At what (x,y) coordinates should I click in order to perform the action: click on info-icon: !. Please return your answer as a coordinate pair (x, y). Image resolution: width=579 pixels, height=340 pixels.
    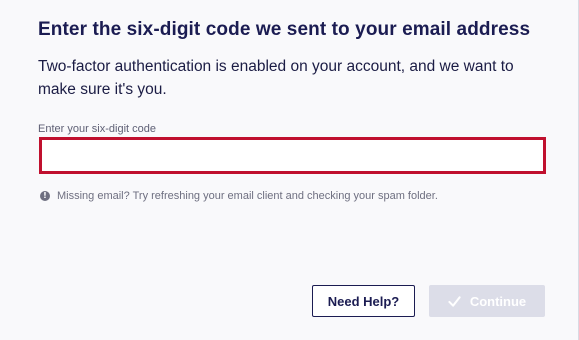
    Looking at the image, I should click on (45, 196).